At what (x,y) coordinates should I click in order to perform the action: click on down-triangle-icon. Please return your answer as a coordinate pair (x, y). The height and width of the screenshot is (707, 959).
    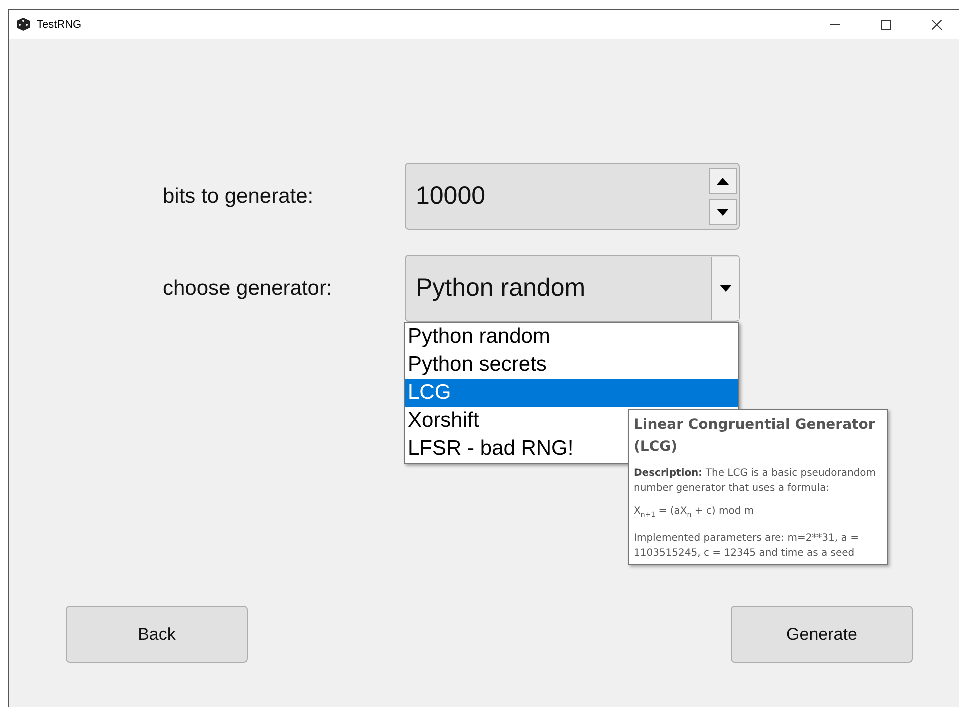
    Looking at the image, I should click on (723, 212).